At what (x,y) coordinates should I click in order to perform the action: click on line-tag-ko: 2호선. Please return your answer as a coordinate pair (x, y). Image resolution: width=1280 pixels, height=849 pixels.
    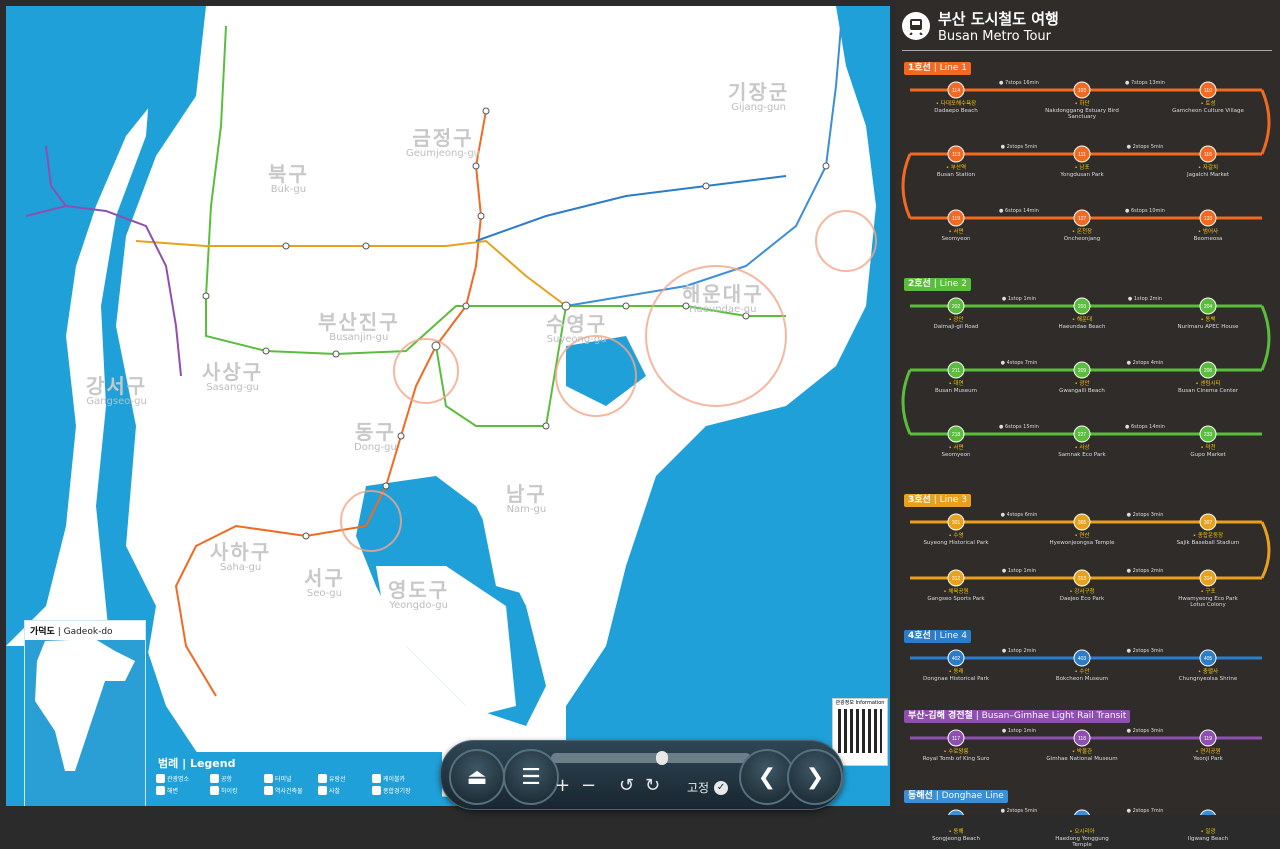
    Looking at the image, I should click on (919, 284).